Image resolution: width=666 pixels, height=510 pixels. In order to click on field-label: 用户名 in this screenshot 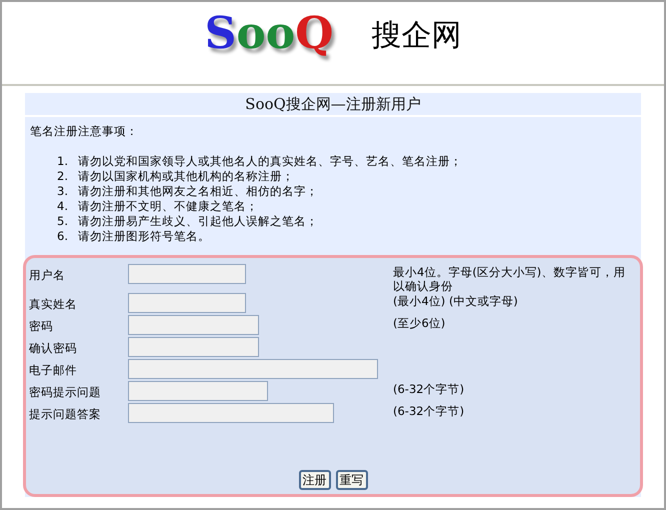, I will do `click(47, 275)`.